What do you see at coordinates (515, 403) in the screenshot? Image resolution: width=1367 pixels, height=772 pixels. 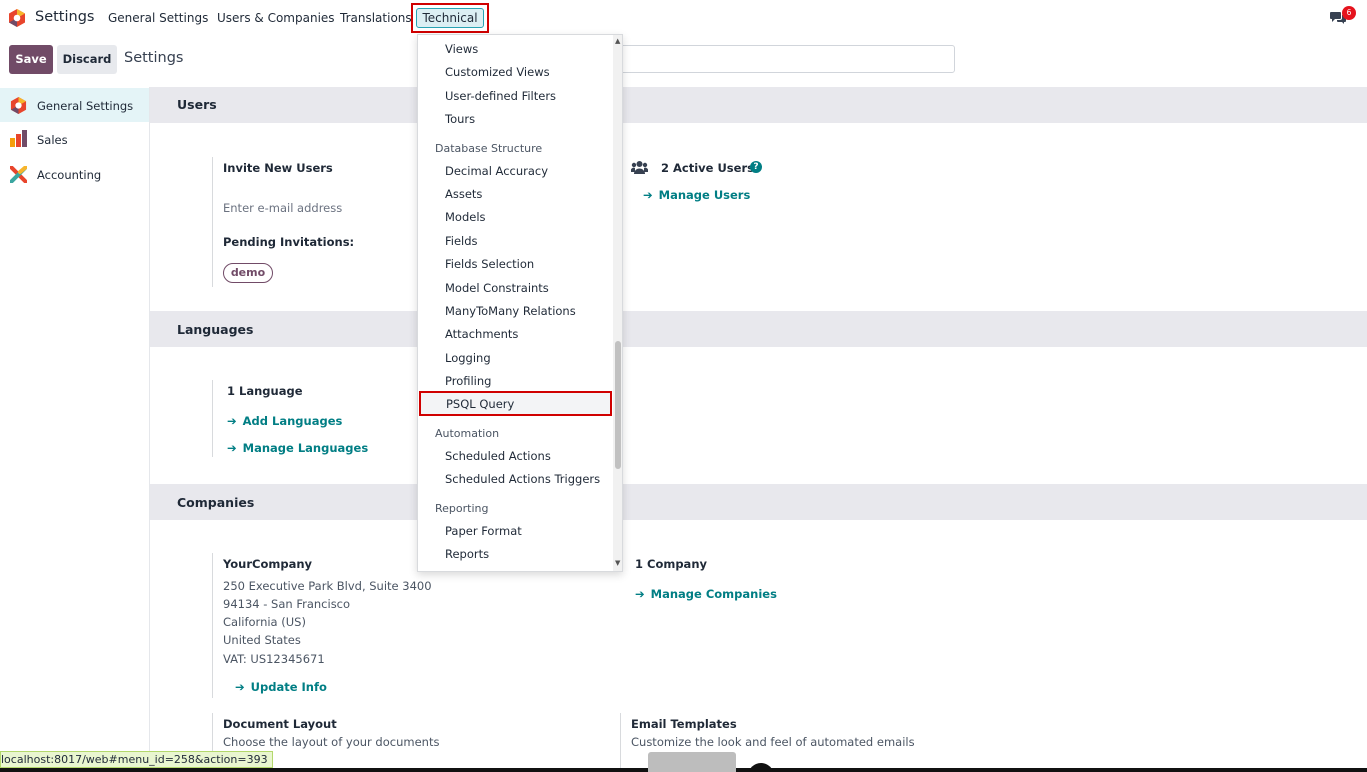 I see `menu-item-psql-query-highlight: PSQL Query` at bounding box center [515, 403].